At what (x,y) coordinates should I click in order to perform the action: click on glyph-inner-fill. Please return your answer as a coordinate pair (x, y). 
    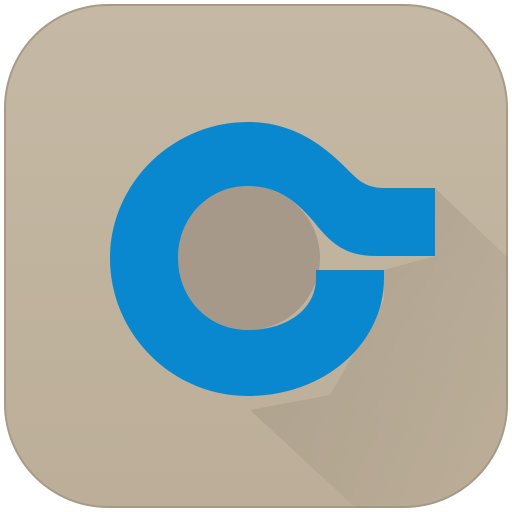
    Looking at the image, I should click on (248, 258).